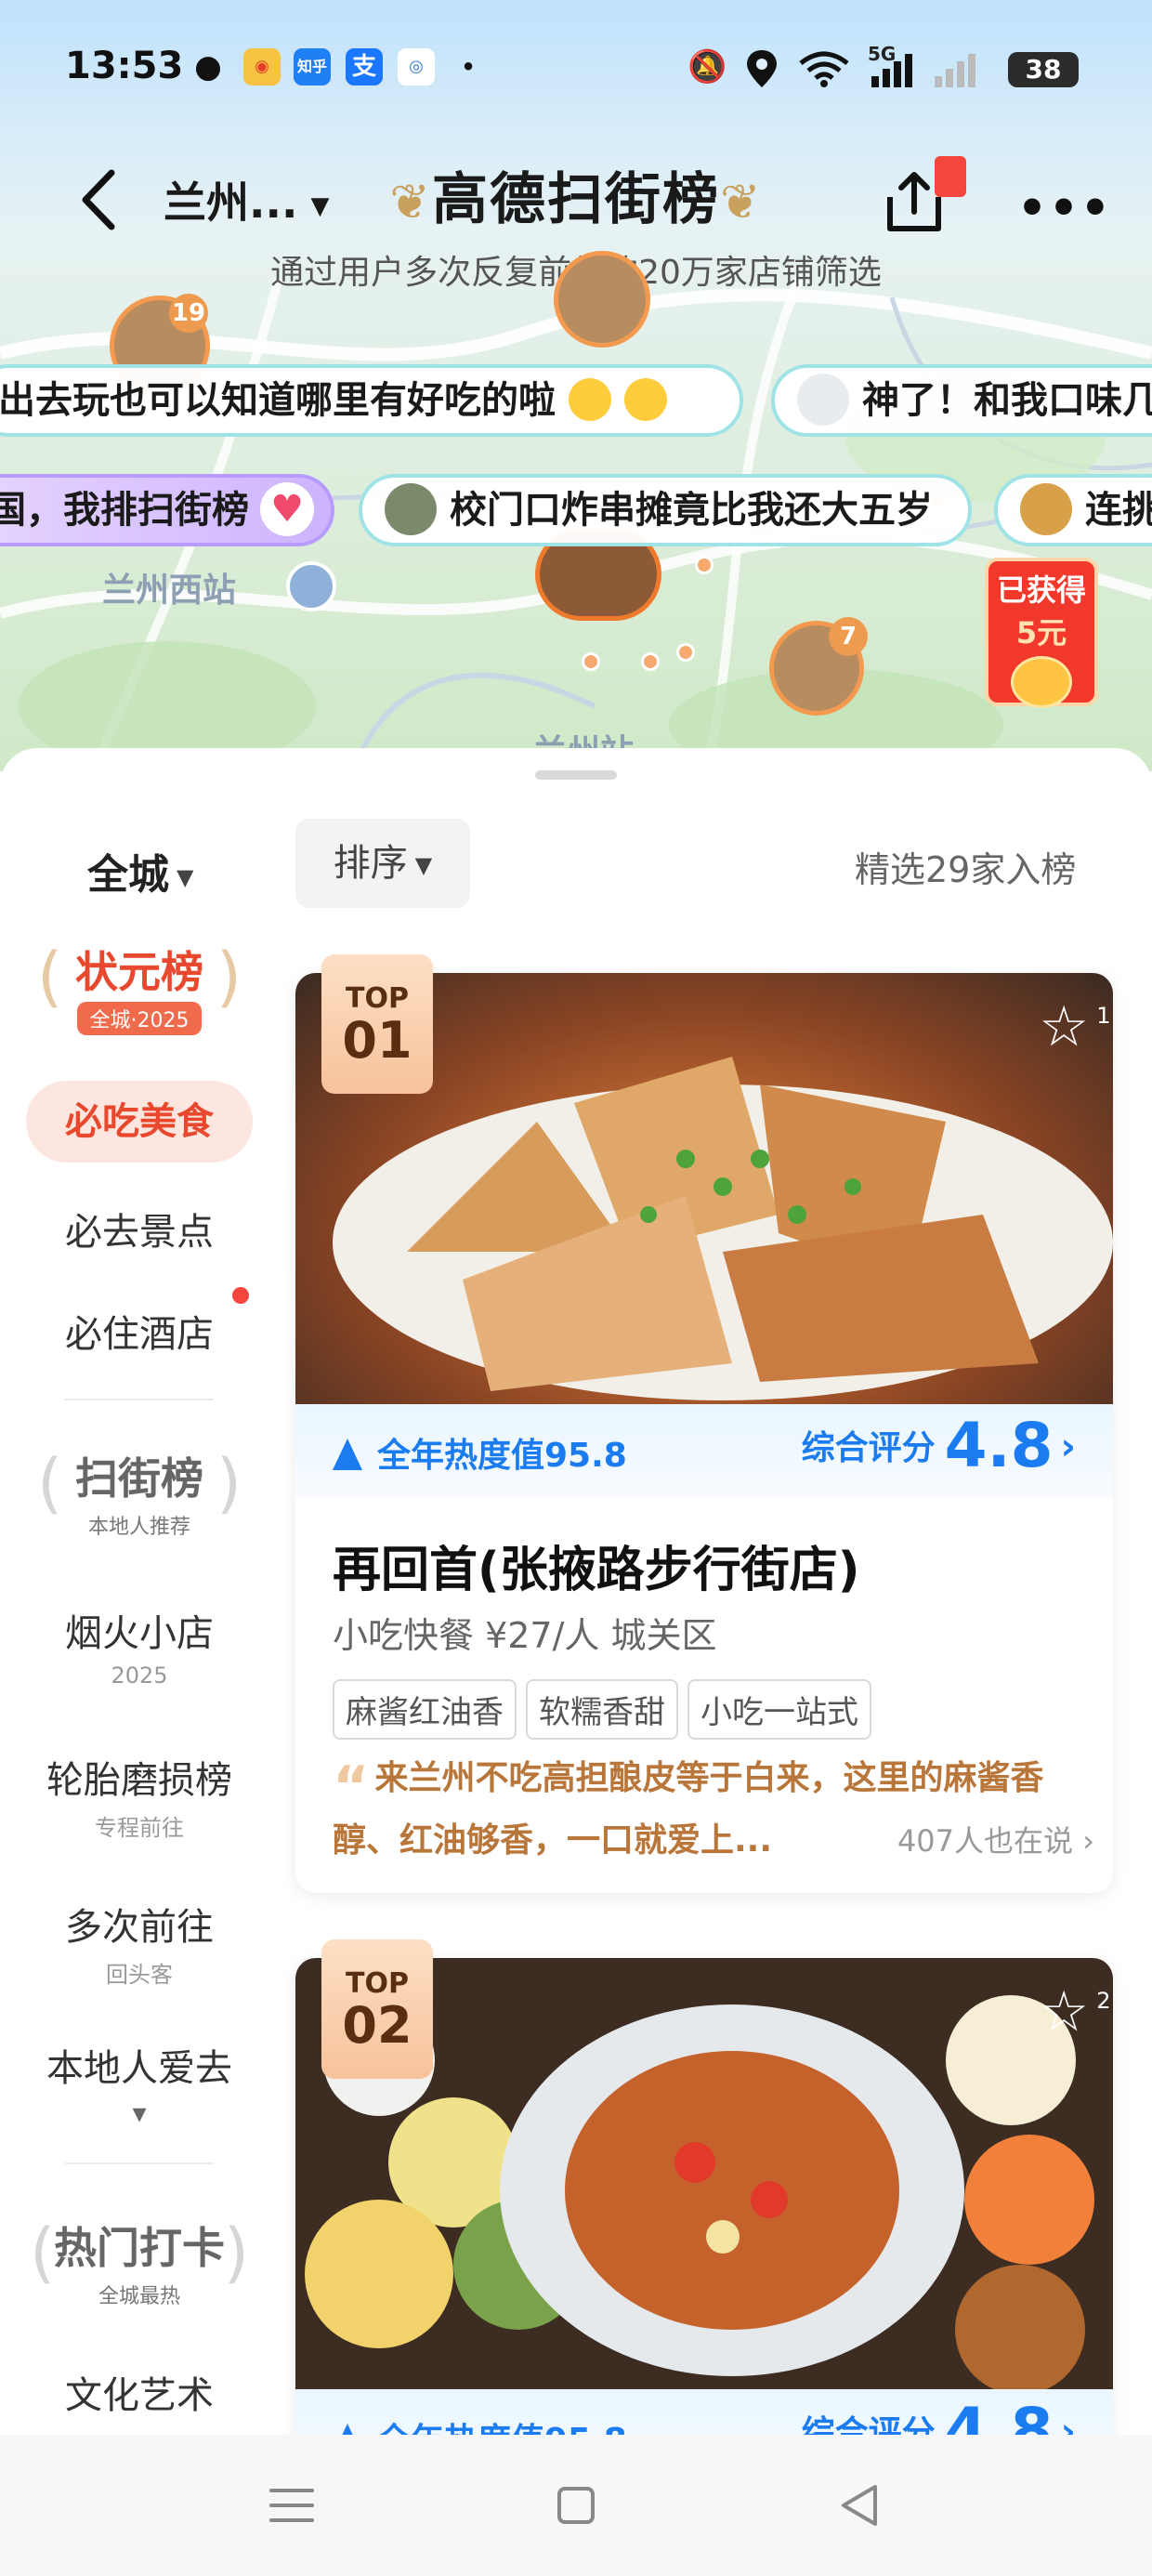  I want to click on overall-score: 综合评分 4.8 ›, so click(939, 1445).